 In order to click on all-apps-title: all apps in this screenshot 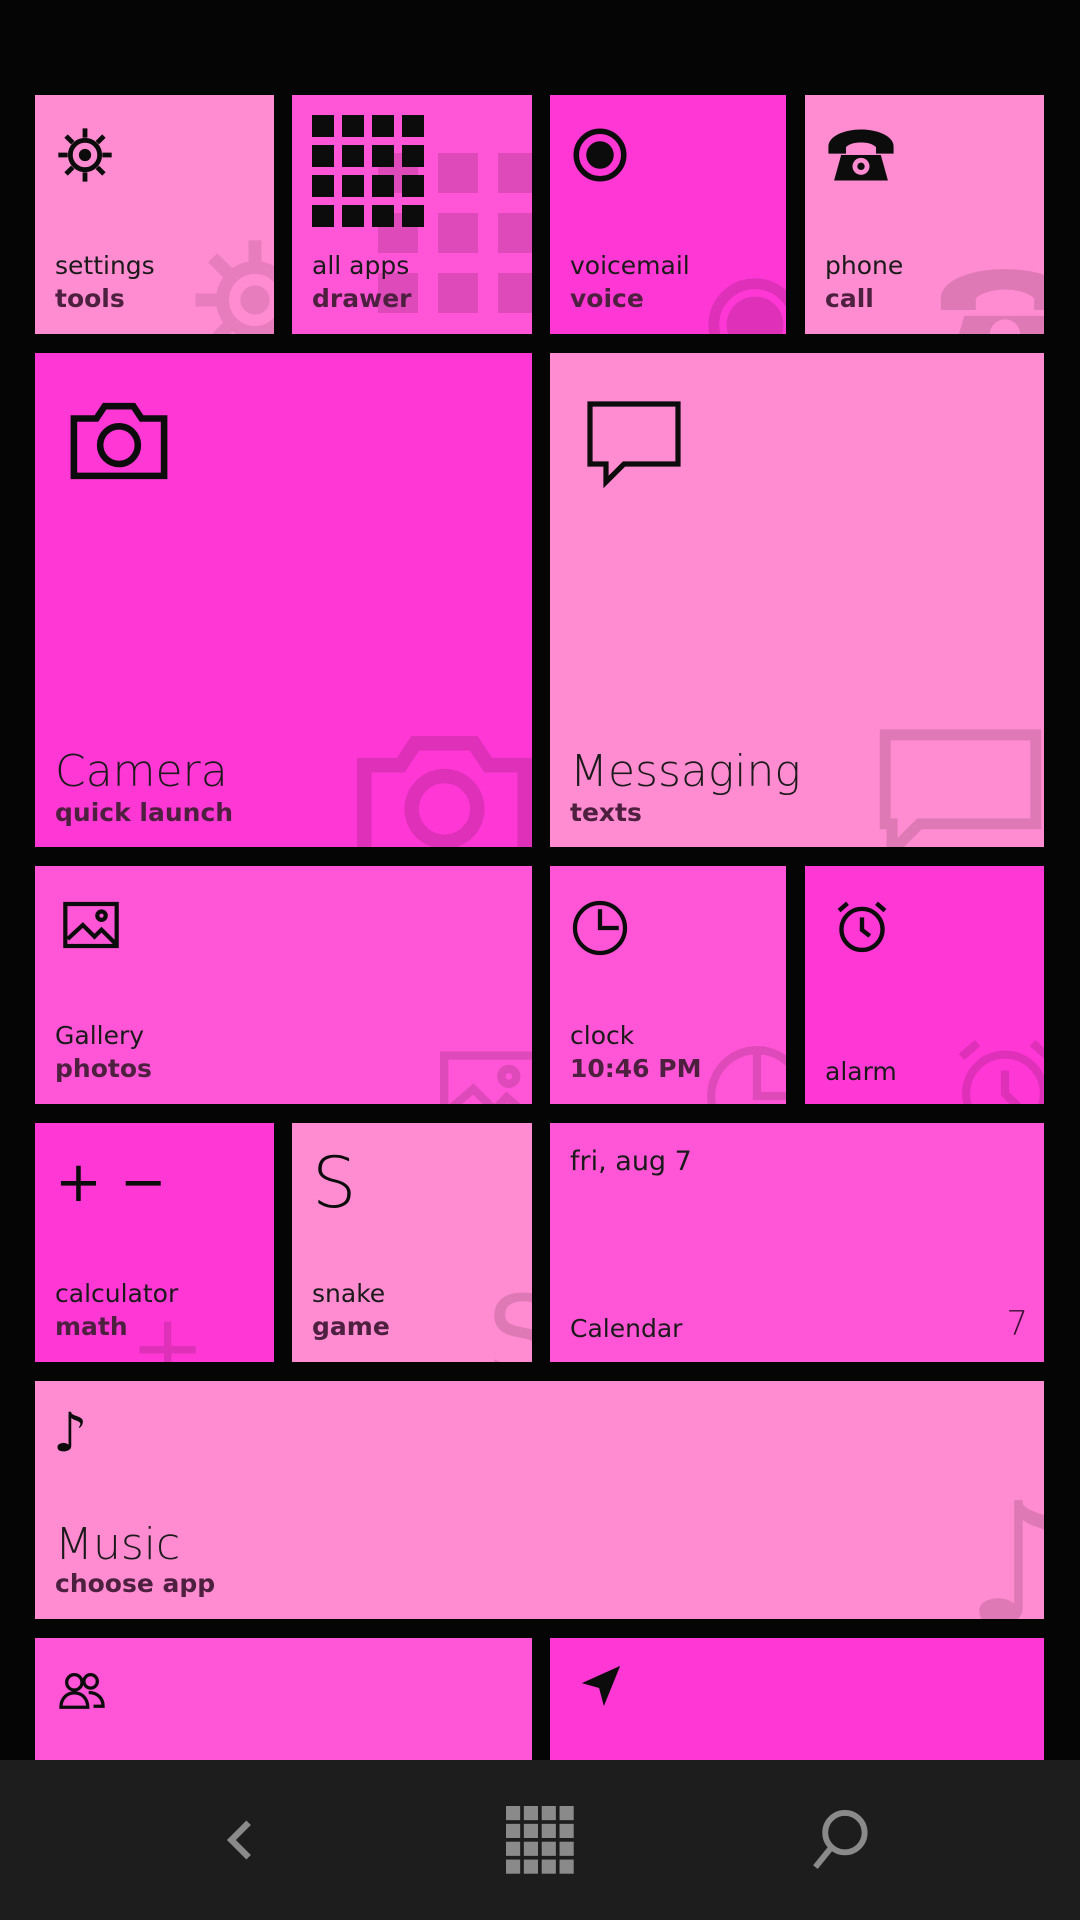, I will do `click(361, 265)`.